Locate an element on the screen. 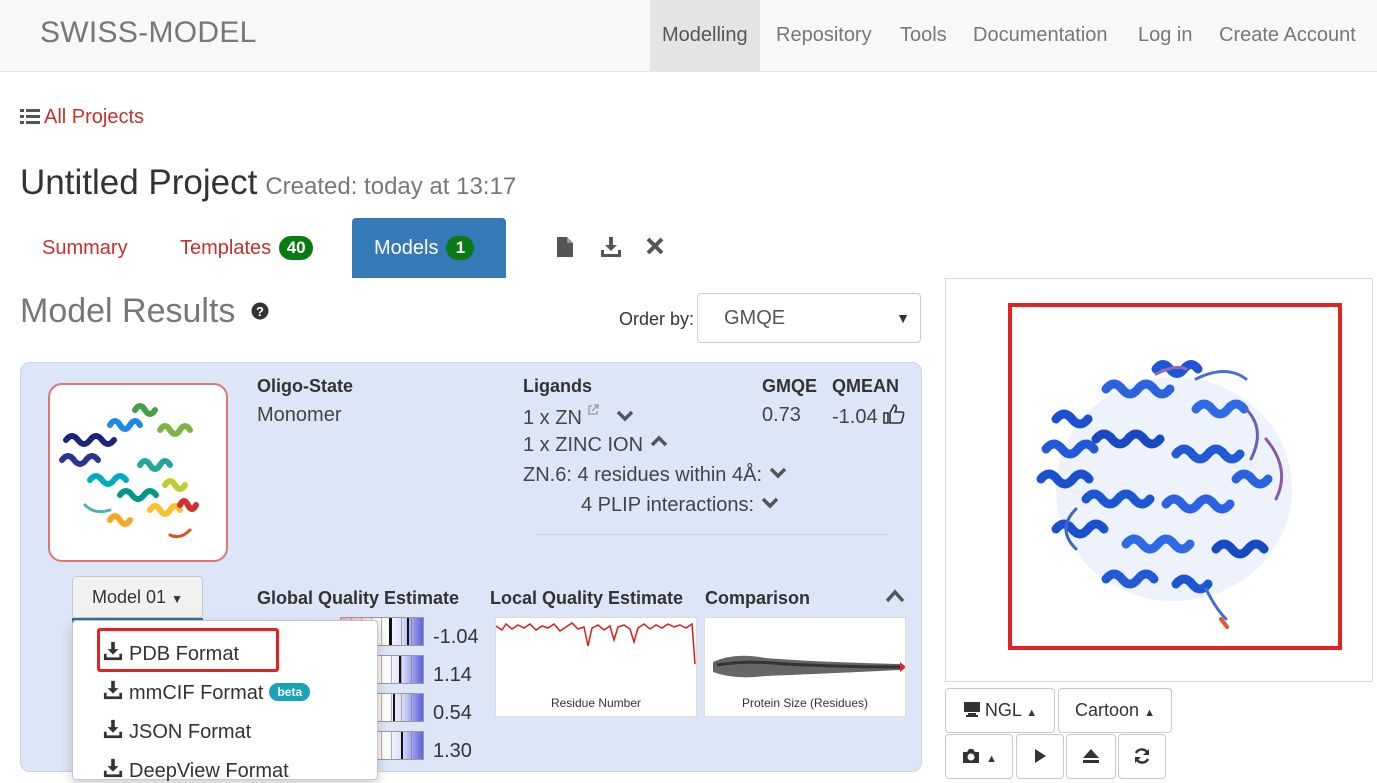 Image resolution: width=1377 pixels, height=783 pixels. help-icon: ? is located at coordinates (260, 311).